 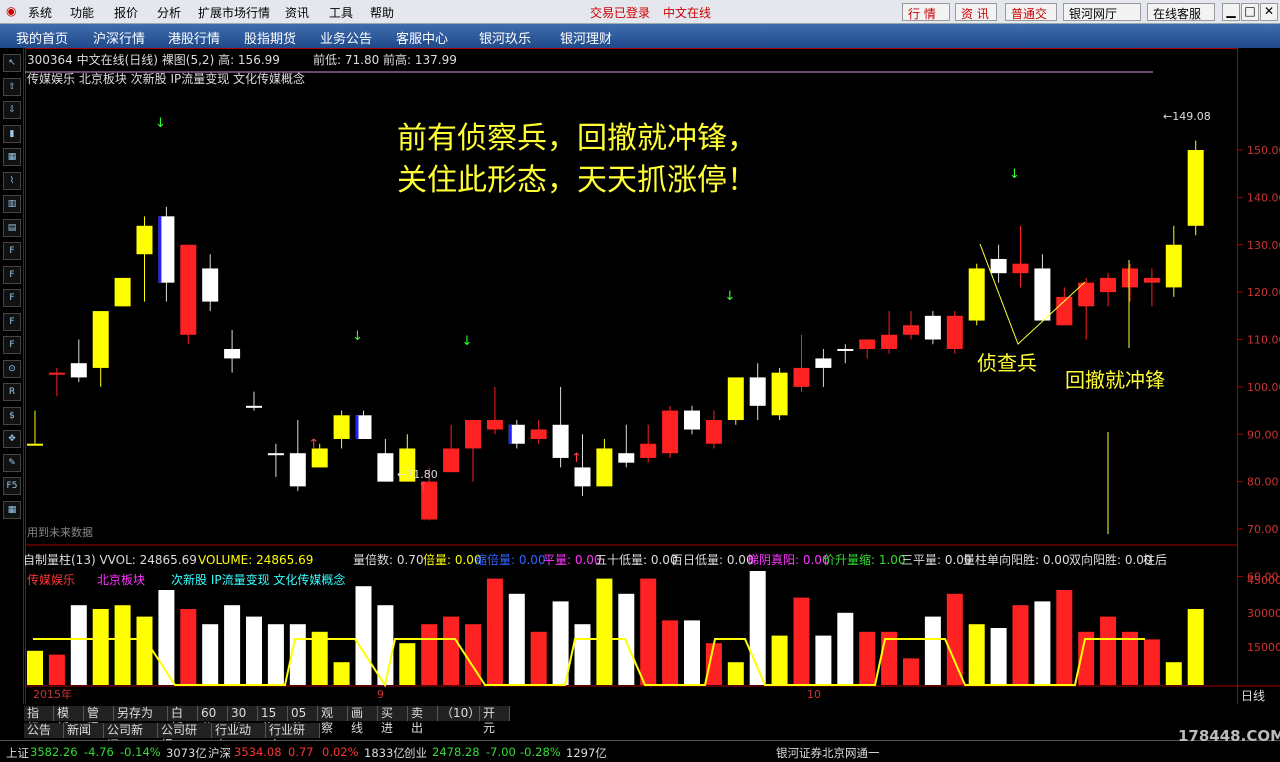 What do you see at coordinates (976, 12) in the screenshot?
I see `menu-button-1: 资 讯` at bounding box center [976, 12].